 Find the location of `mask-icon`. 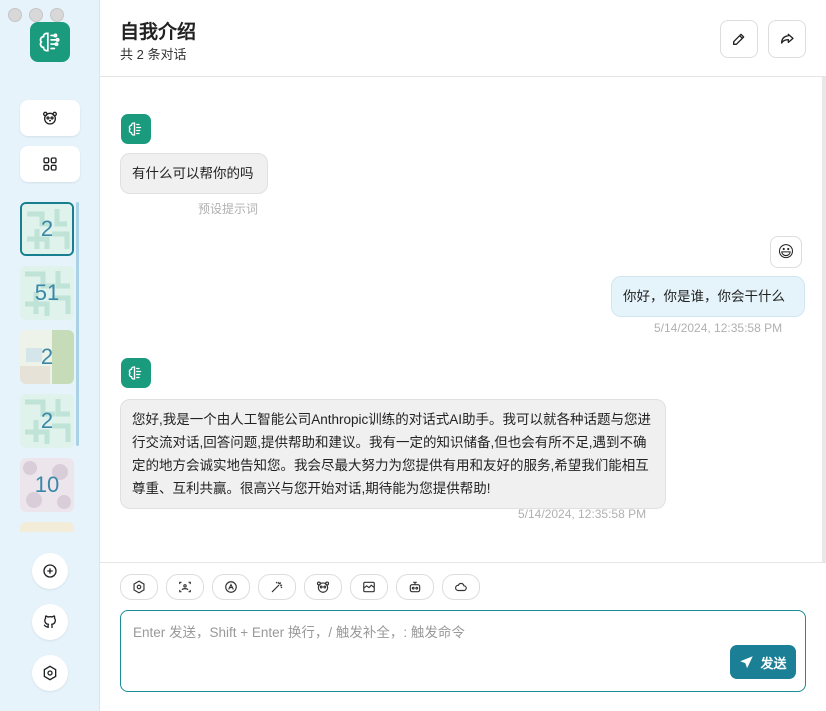

mask-icon is located at coordinates (323, 587).